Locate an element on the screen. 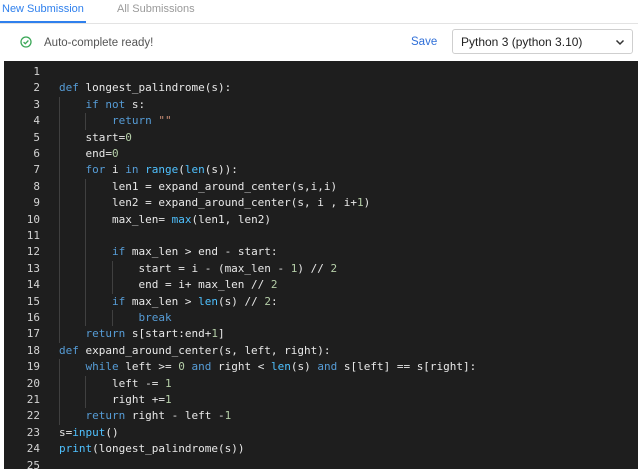  submission-tabs: New Submission All Submissions is located at coordinates (319, 12).